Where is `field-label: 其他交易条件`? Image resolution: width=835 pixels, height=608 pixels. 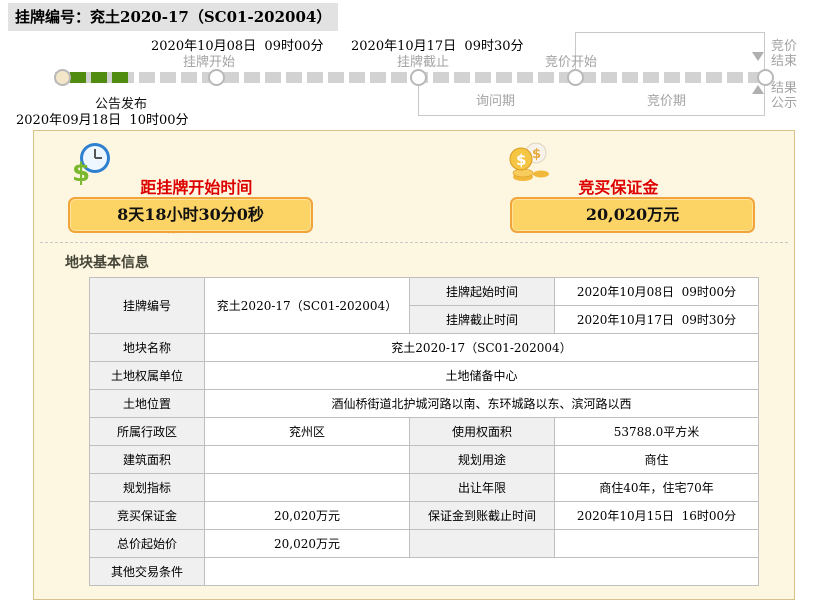
field-label: 其他交易条件 is located at coordinates (147, 571).